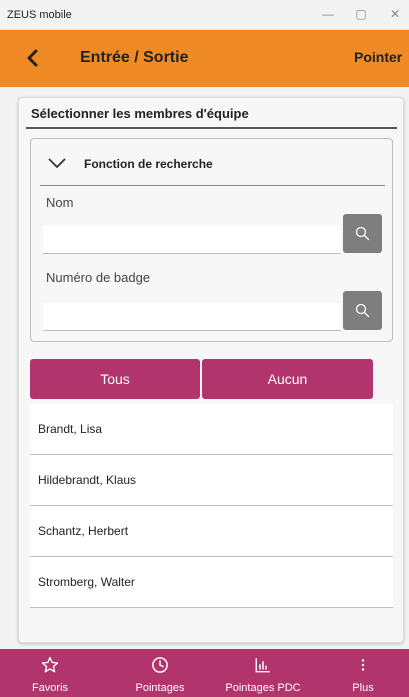  I want to click on select-all-button: Tous, so click(115, 379).